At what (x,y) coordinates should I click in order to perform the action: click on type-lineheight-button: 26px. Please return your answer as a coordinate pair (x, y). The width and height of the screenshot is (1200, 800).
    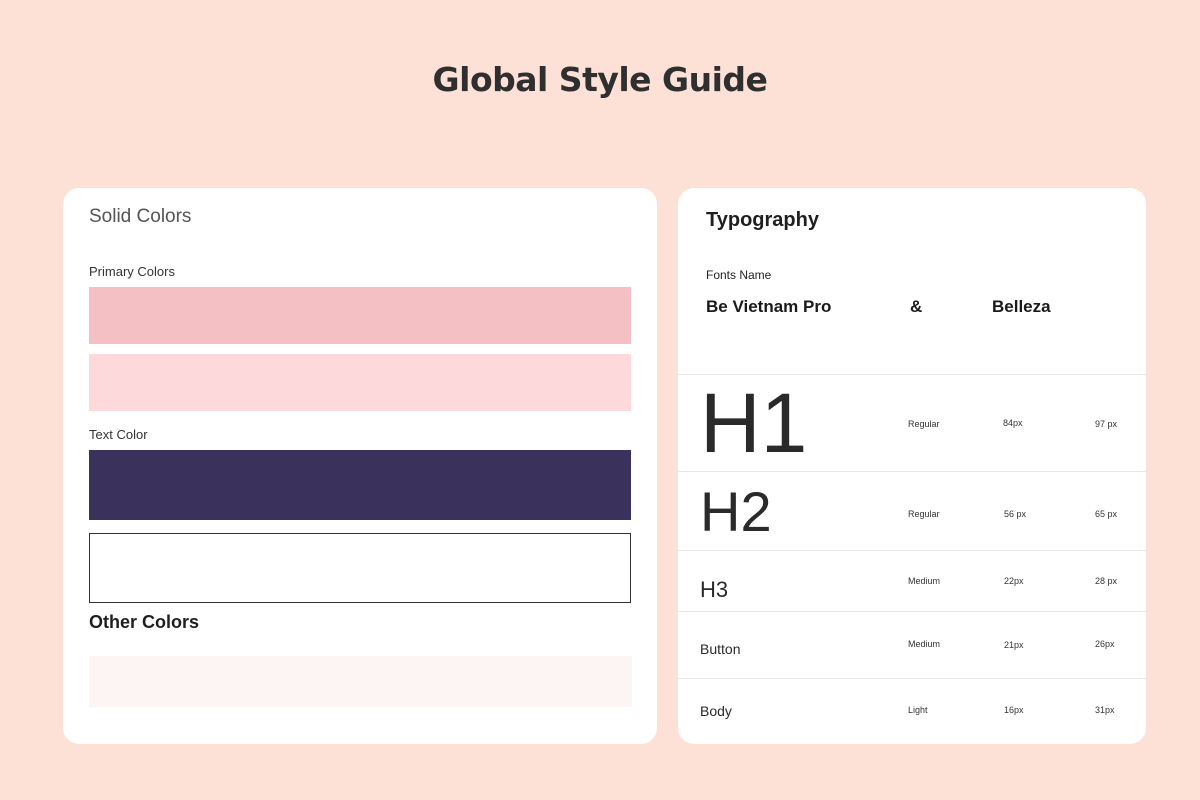
    Looking at the image, I should click on (1105, 644).